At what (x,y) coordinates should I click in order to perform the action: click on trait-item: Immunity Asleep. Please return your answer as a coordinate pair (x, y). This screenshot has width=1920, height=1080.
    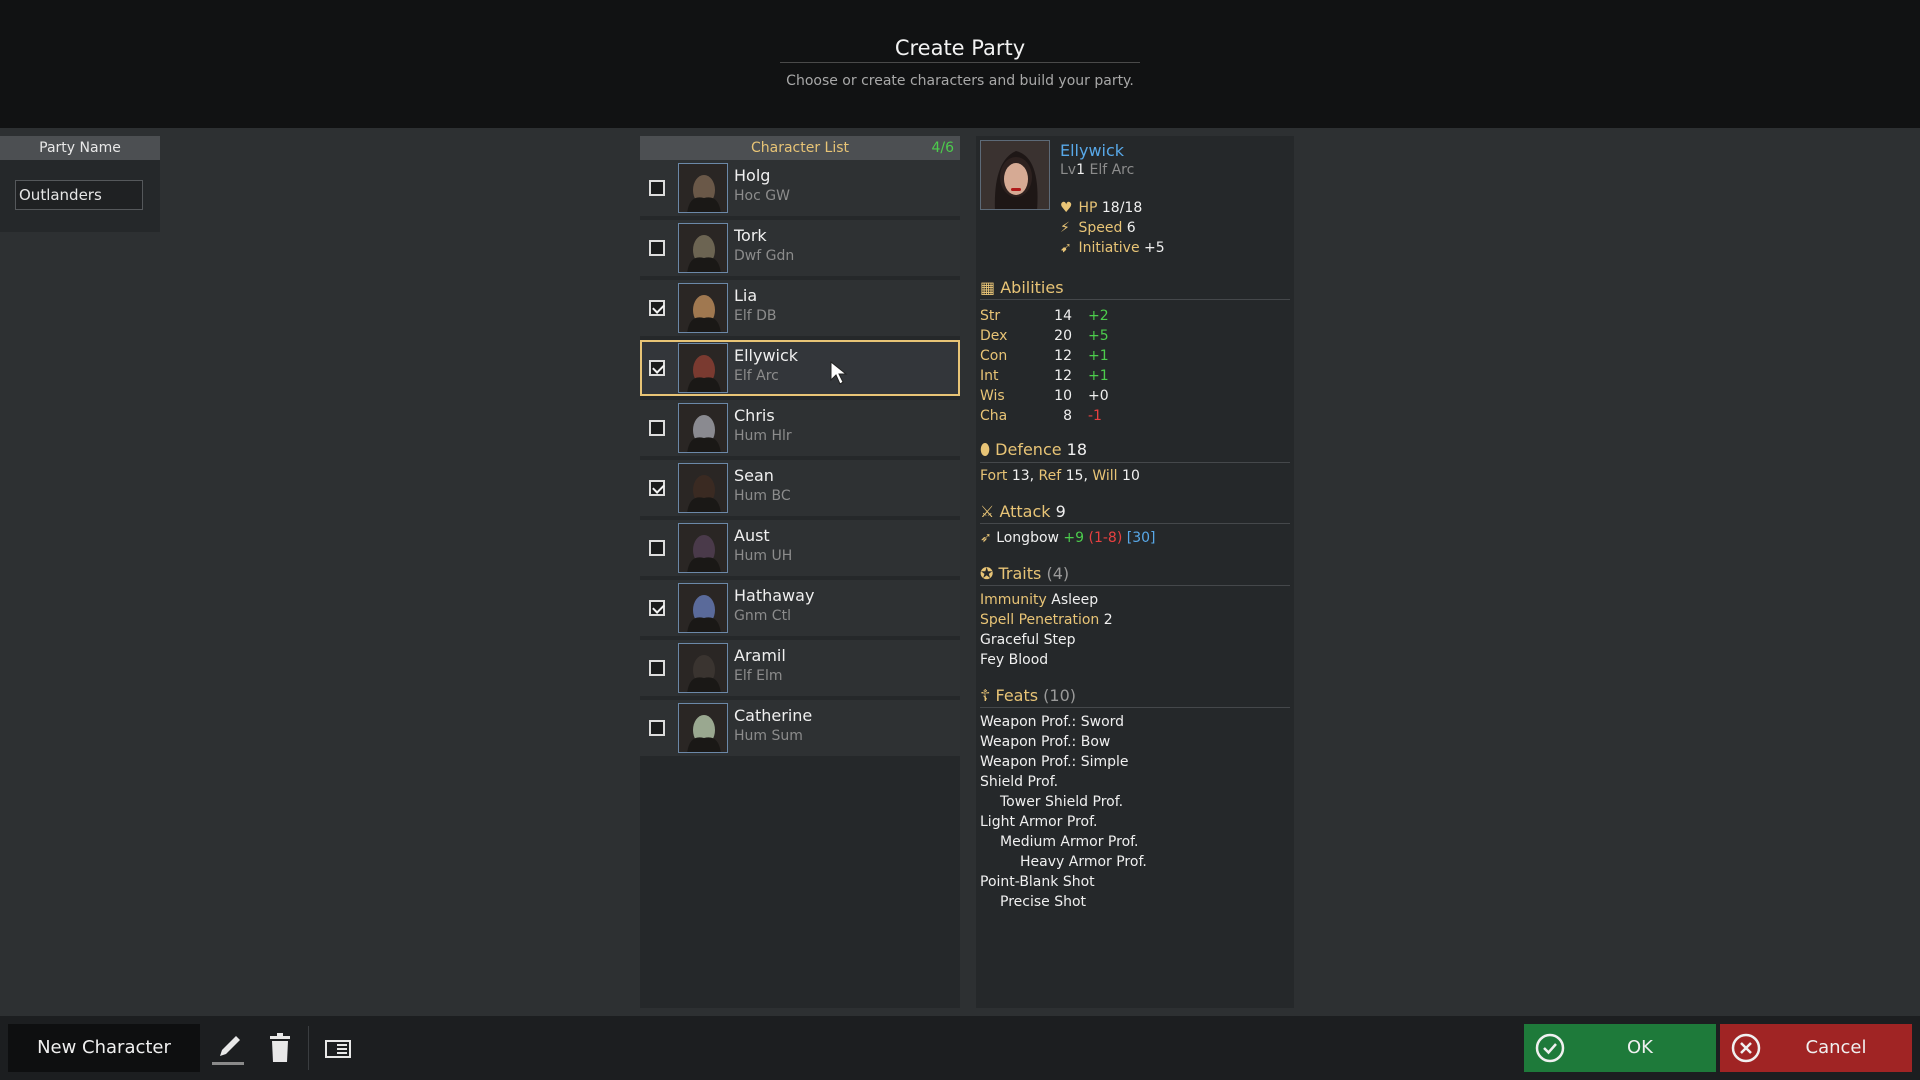
    Looking at the image, I should click on (1039, 600).